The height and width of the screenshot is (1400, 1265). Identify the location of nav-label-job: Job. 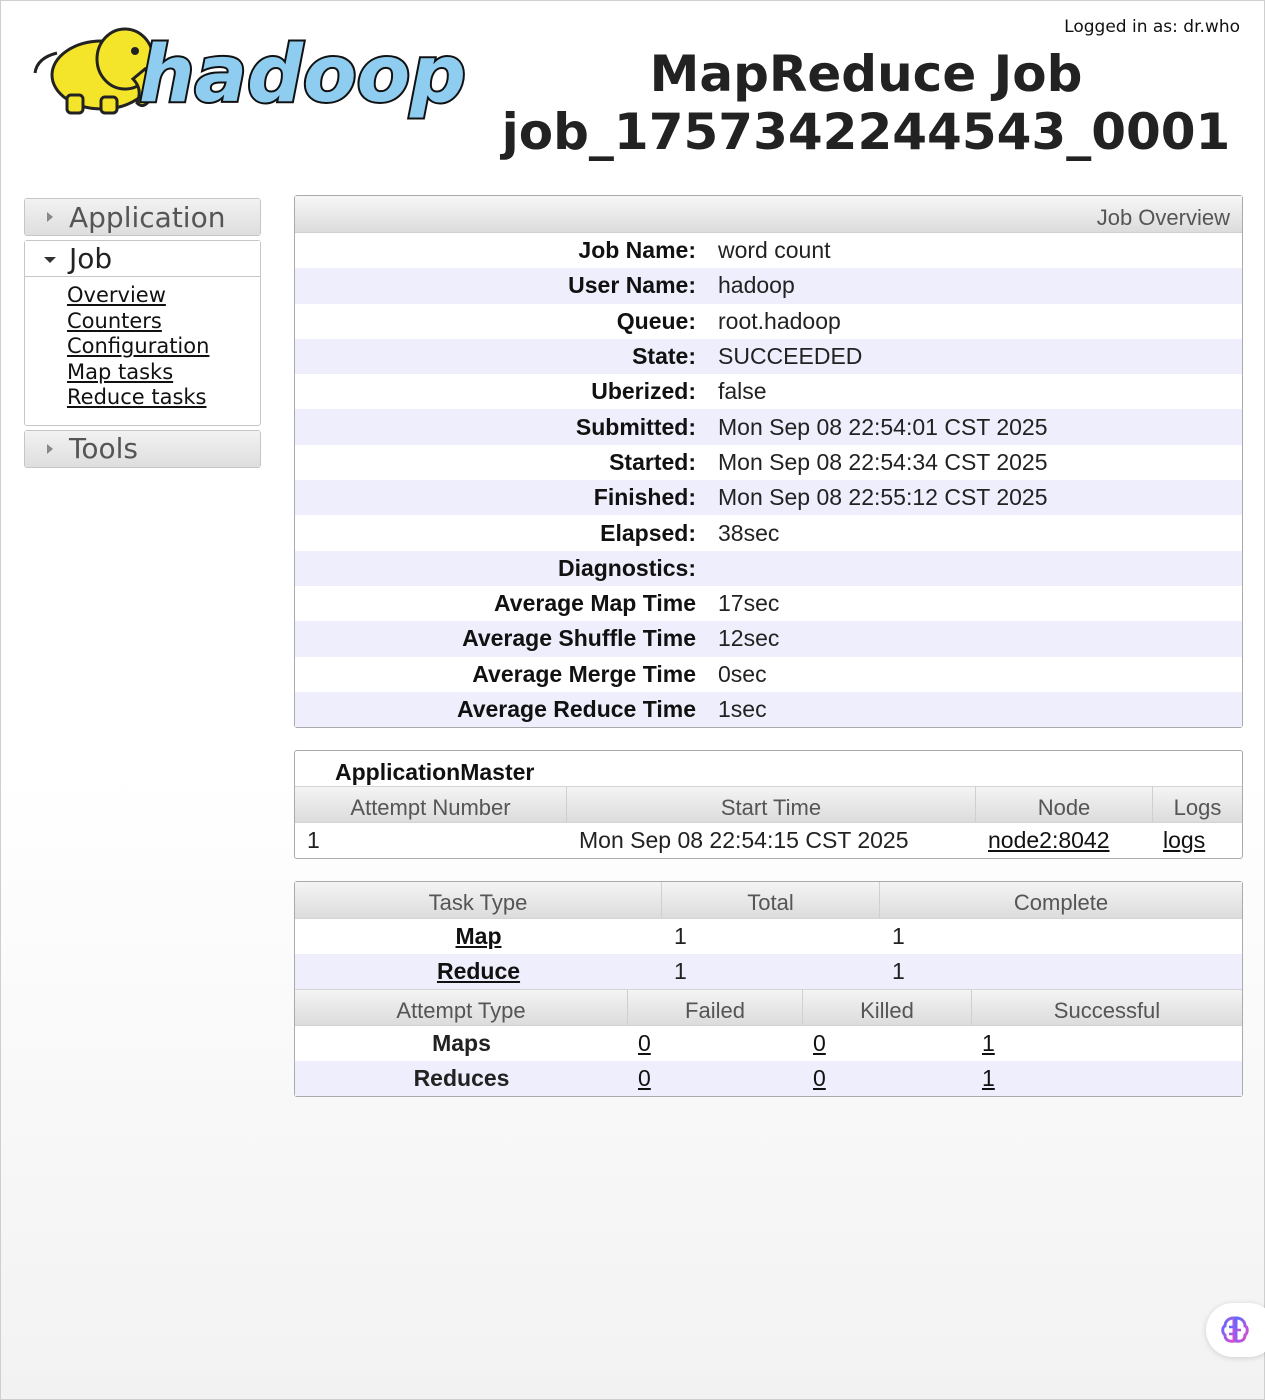
(91, 258).